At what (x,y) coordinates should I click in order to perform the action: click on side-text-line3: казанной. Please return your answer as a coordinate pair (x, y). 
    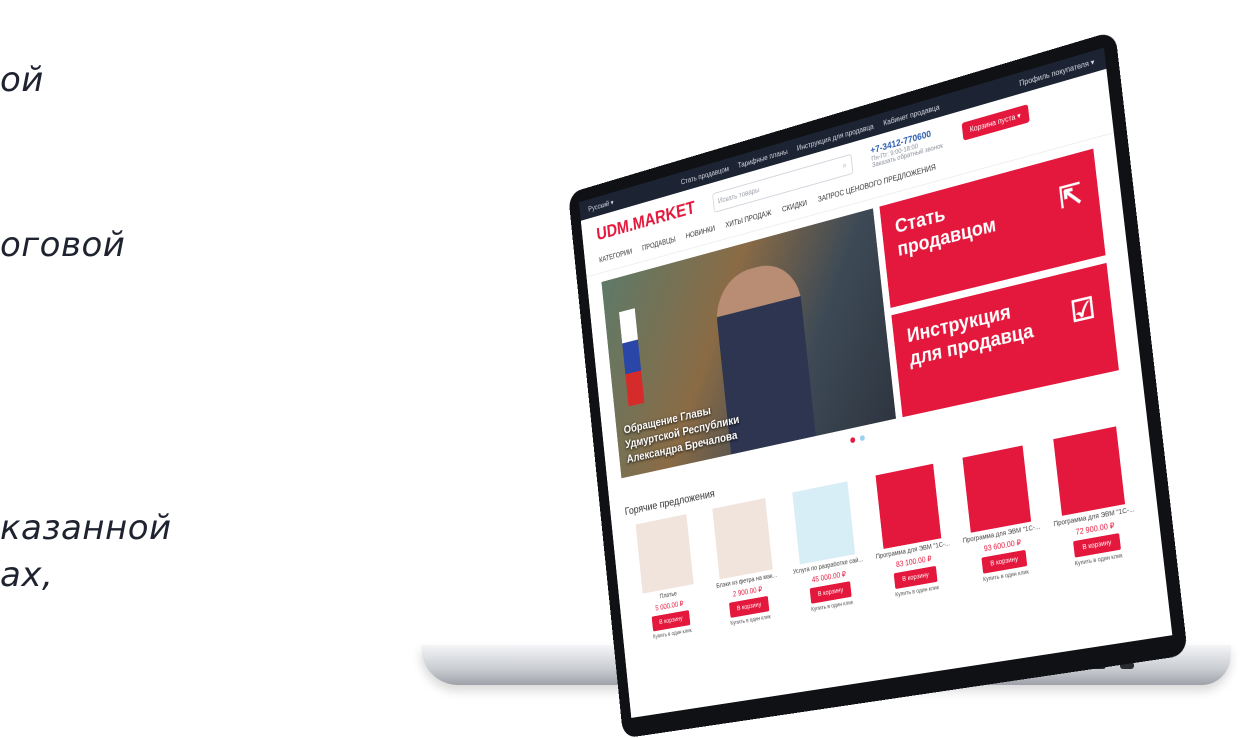
    Looking at the image, I should click on (86, 528).